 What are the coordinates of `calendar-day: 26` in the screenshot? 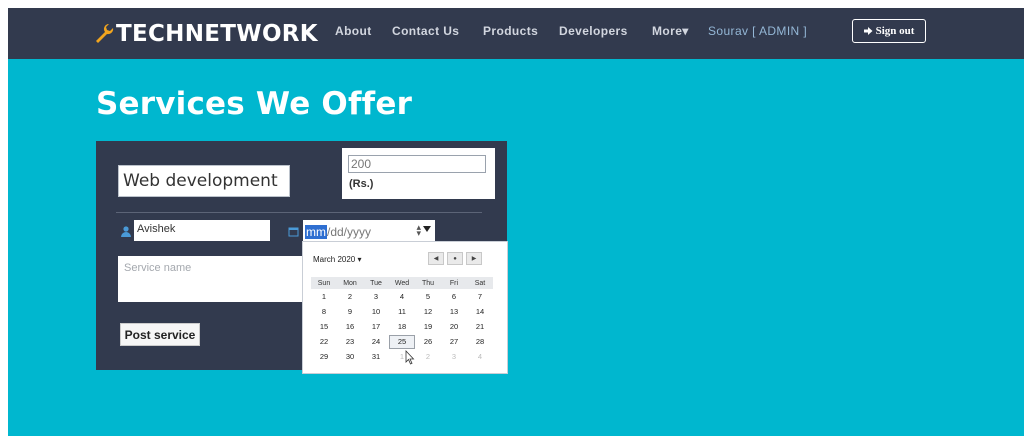 It's located at (428, 341).